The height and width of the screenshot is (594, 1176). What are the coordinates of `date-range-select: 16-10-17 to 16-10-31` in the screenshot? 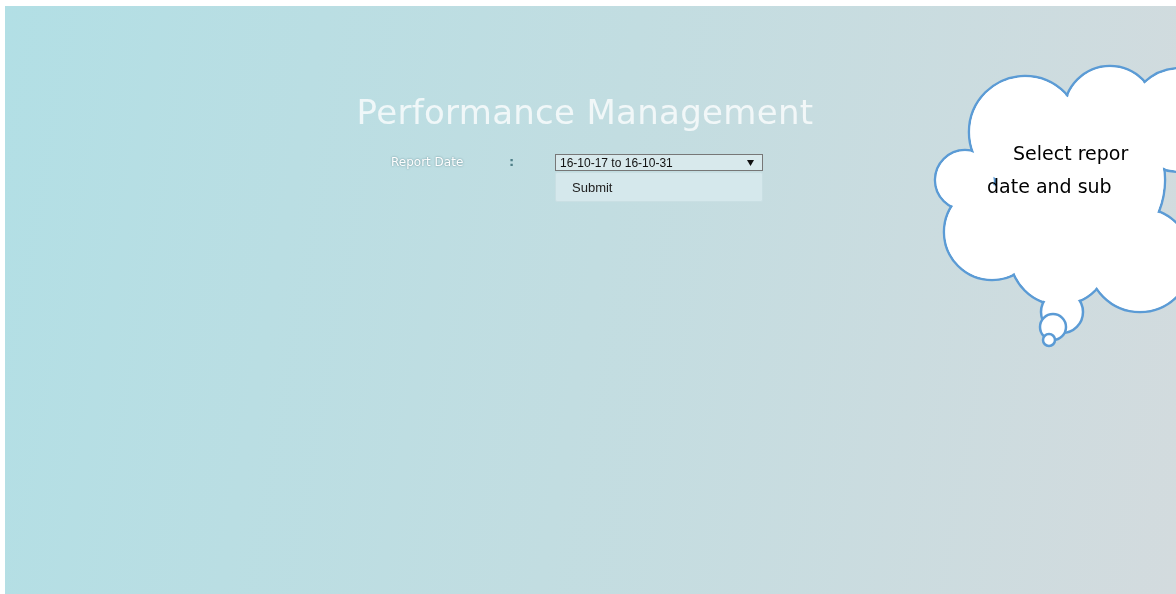 It's located at (659, 162).